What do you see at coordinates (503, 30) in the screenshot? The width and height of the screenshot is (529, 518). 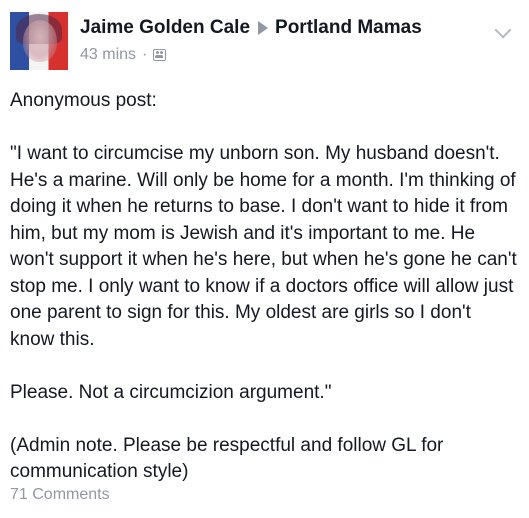 I see `chevron-down-icon` at bounding box center [503, 30].